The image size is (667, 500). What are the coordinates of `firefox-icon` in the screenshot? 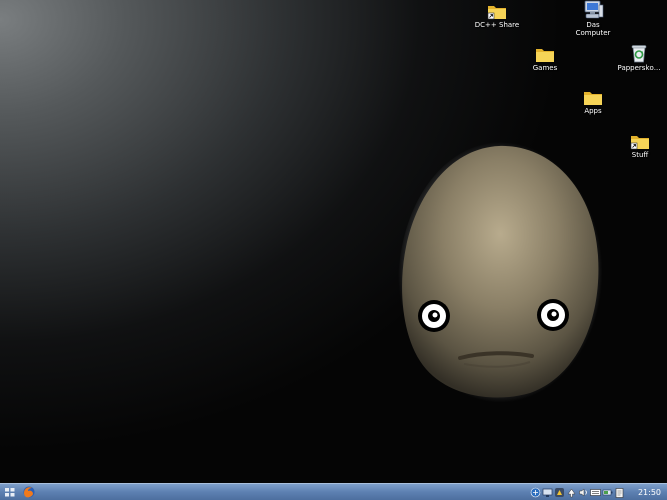 It's located at (29, 492).